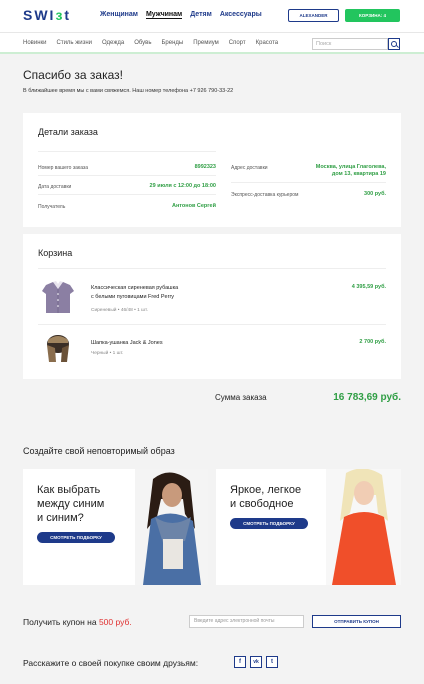 Image resolution: width=424 pixels, height=684 pixels. I want to click on item-name: Шапка-ушанка Jack & Jones, so click(127, 343).